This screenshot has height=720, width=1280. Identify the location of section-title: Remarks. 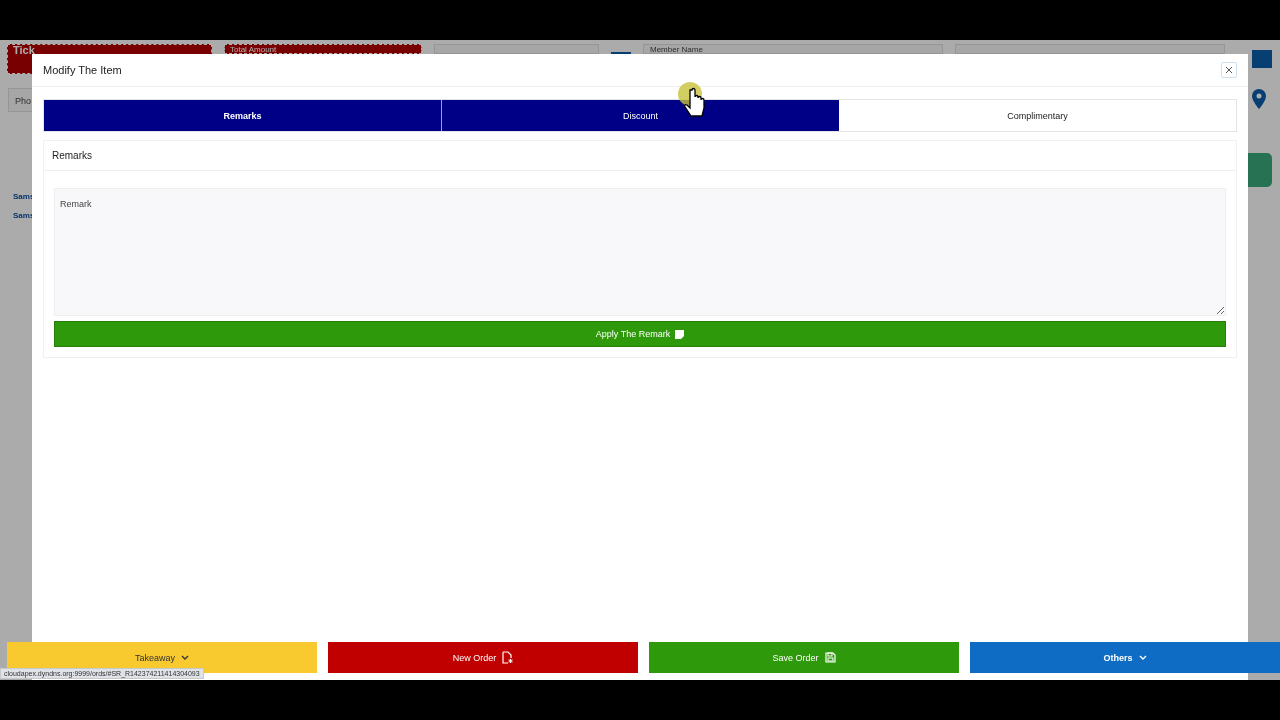
(640, 156).